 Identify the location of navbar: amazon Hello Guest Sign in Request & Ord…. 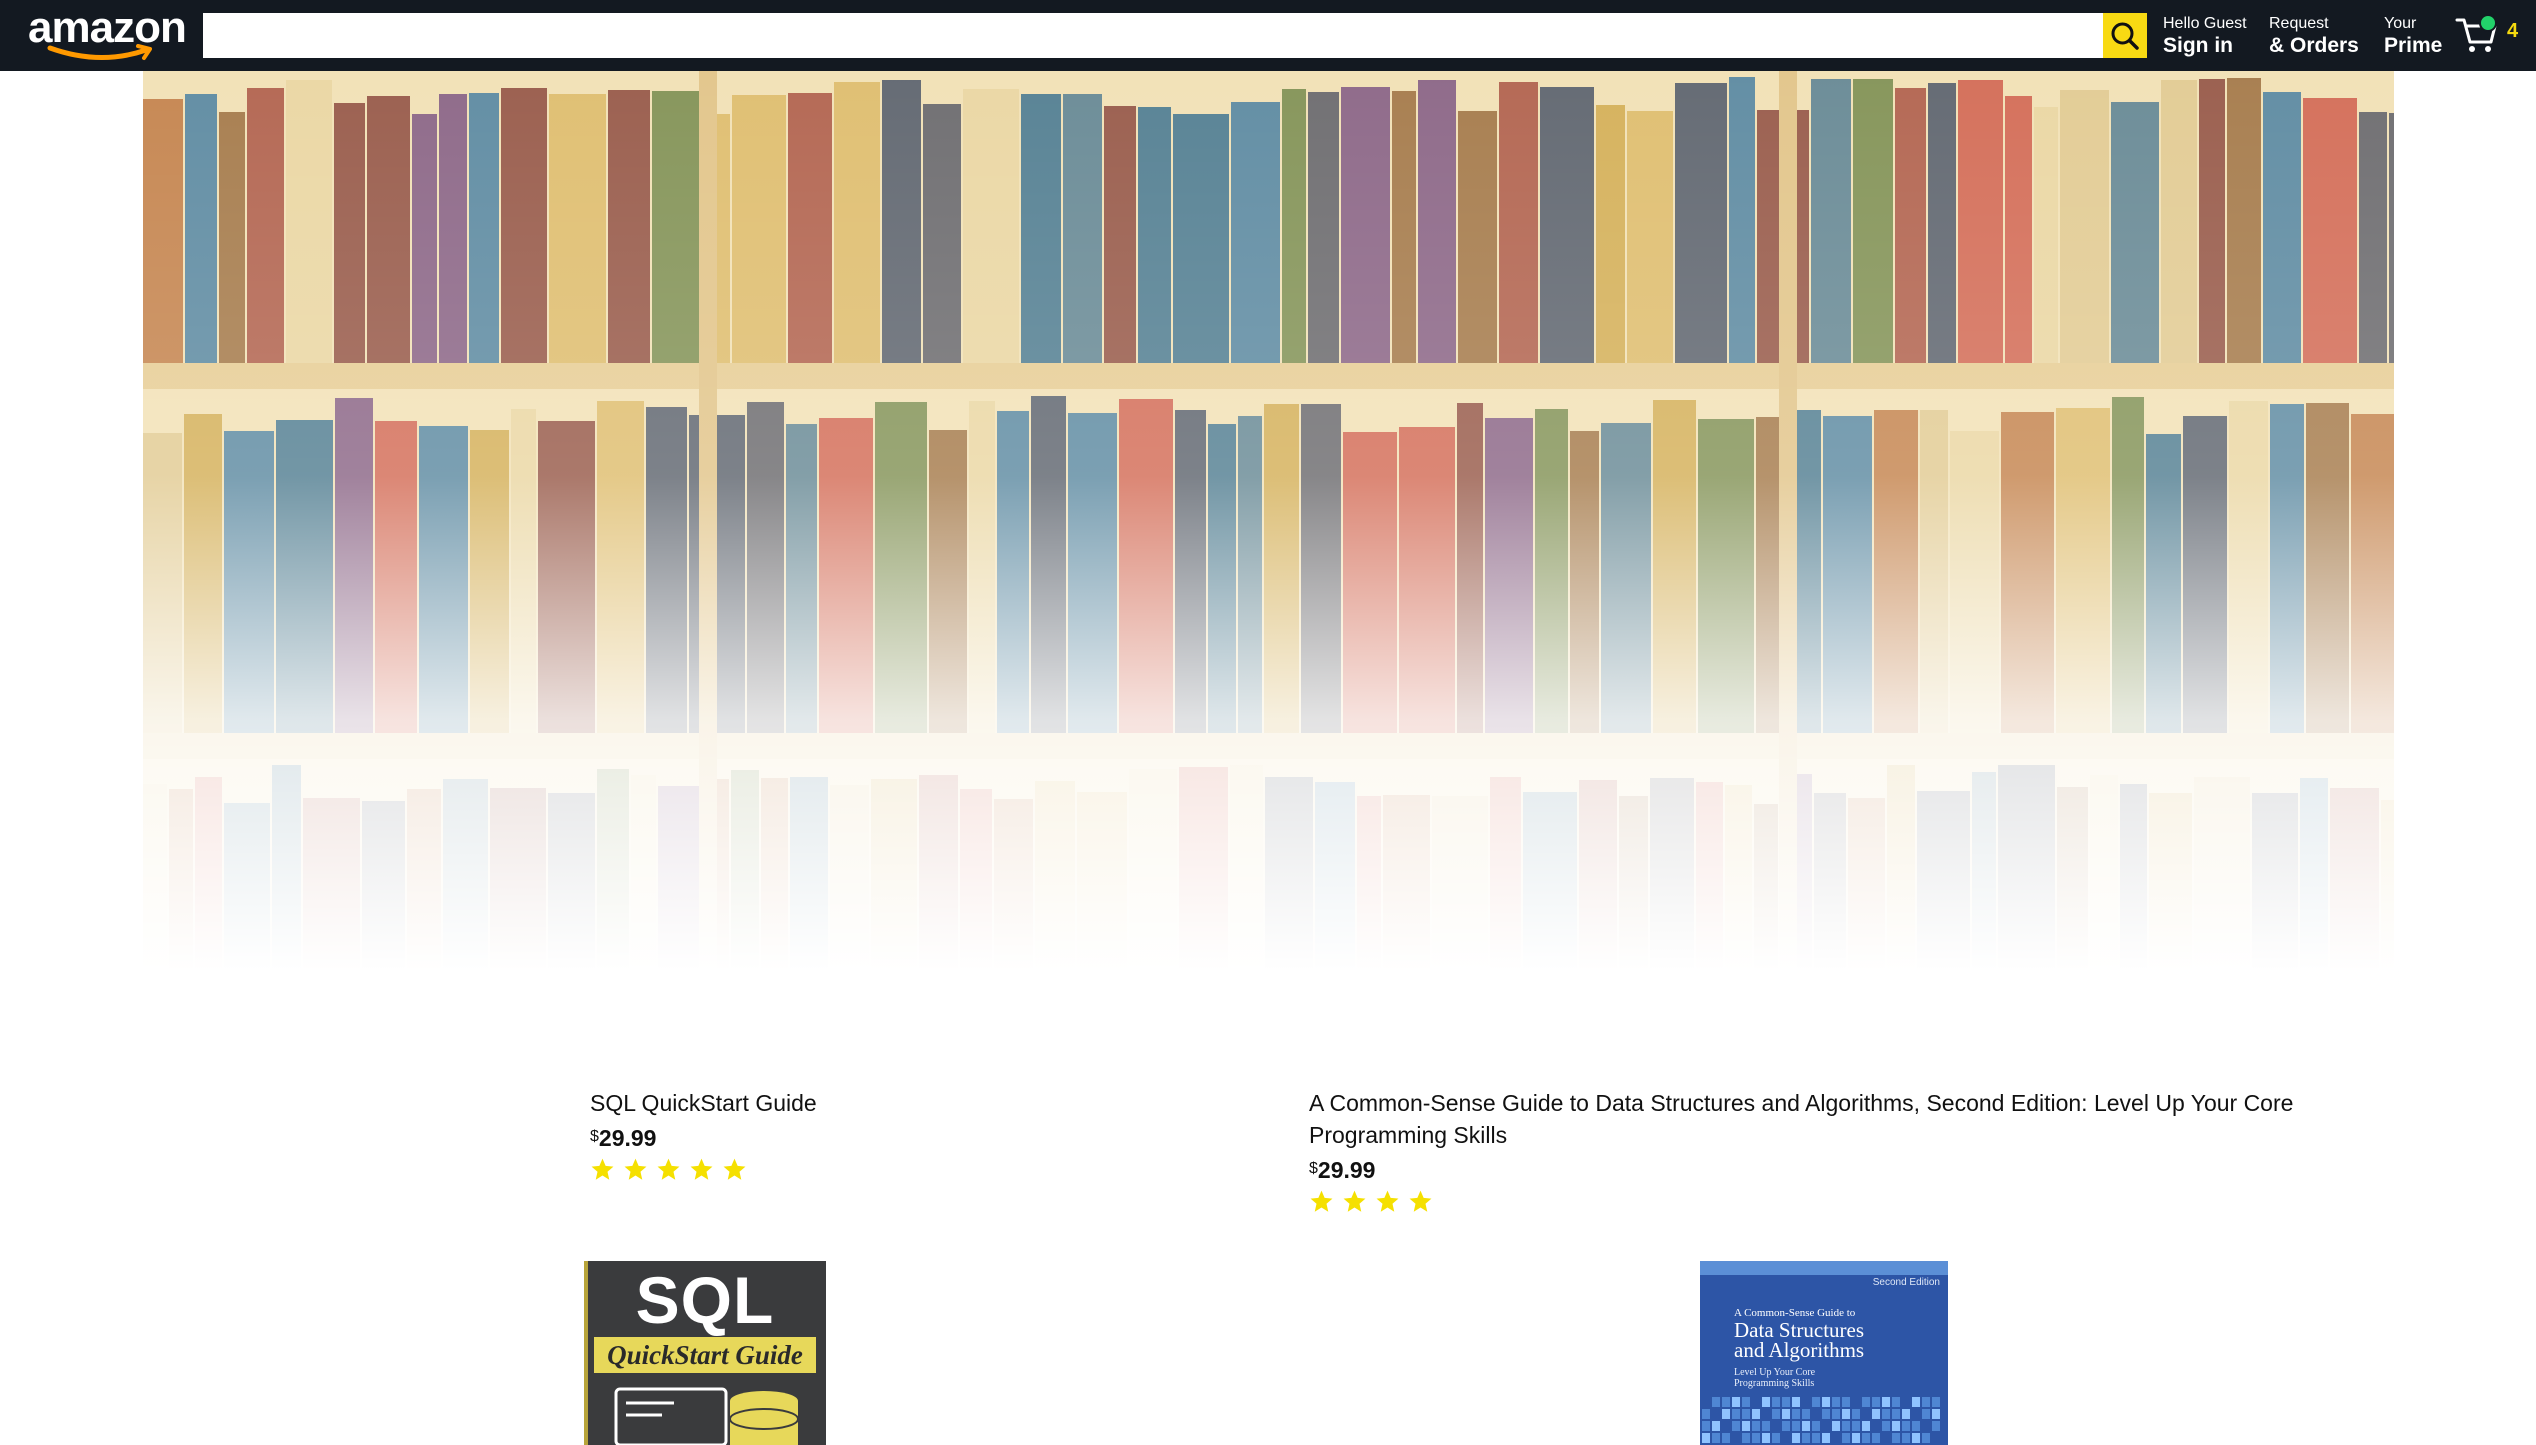
(1268, 35).